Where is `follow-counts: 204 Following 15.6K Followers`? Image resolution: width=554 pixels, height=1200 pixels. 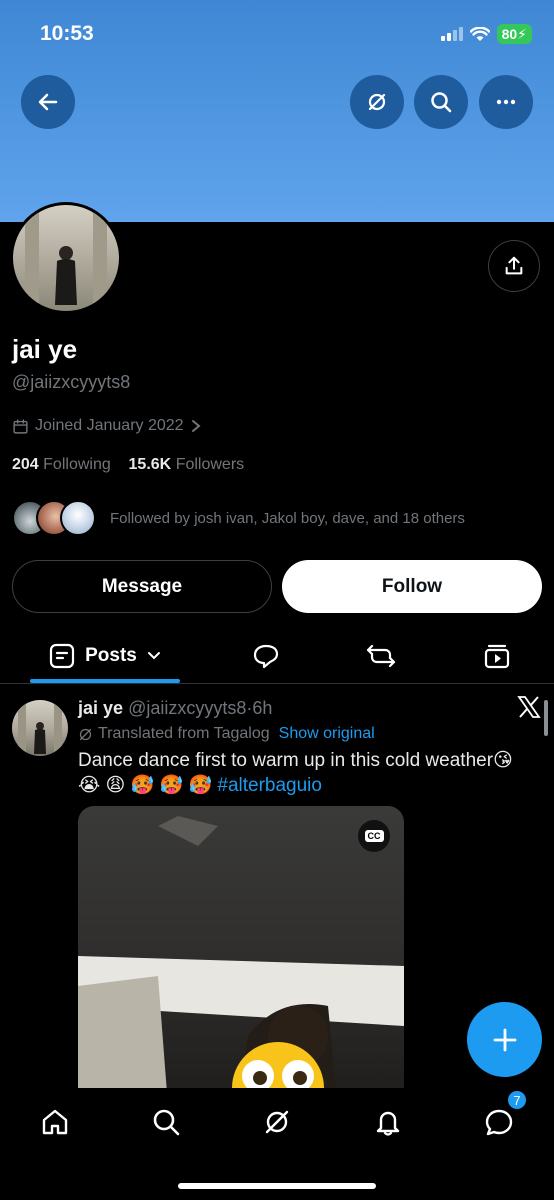
follow-counts: 204 Following 15.6K Followers is located at coordinates (128, 465).